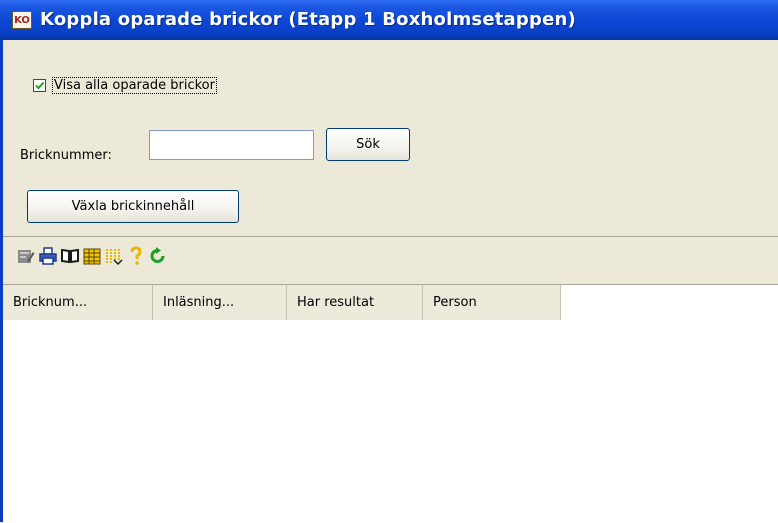  Describe the element at coordinates (231, 145) in the screenshot. I see `chip-number-input` at that location.